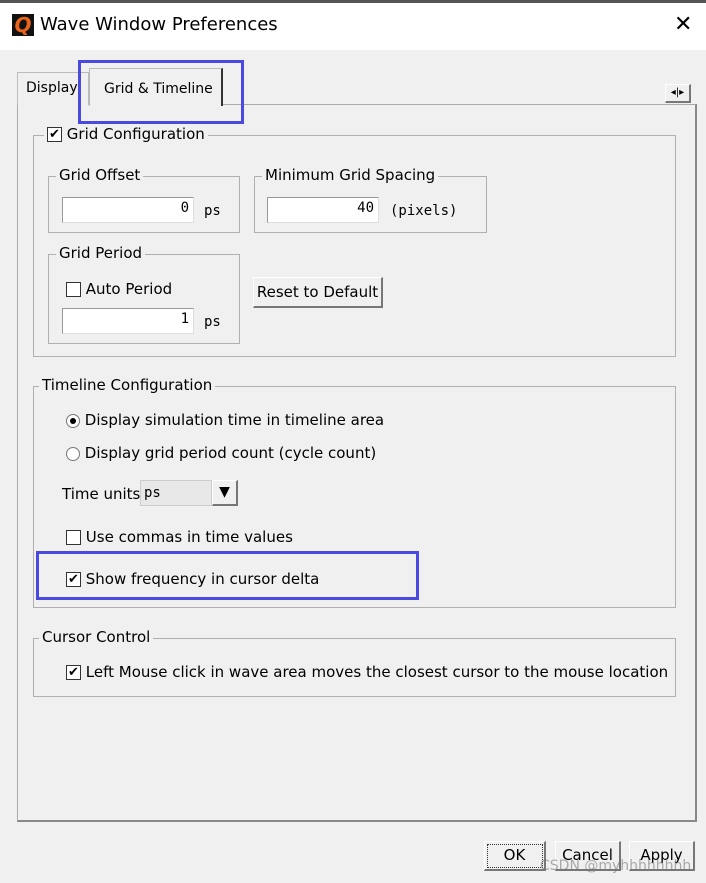 This screenshot has width=706, height=883. Describe the element at coordinates (23, 25) in the screenshot. I see `app-logo-icon: Q` at that location.